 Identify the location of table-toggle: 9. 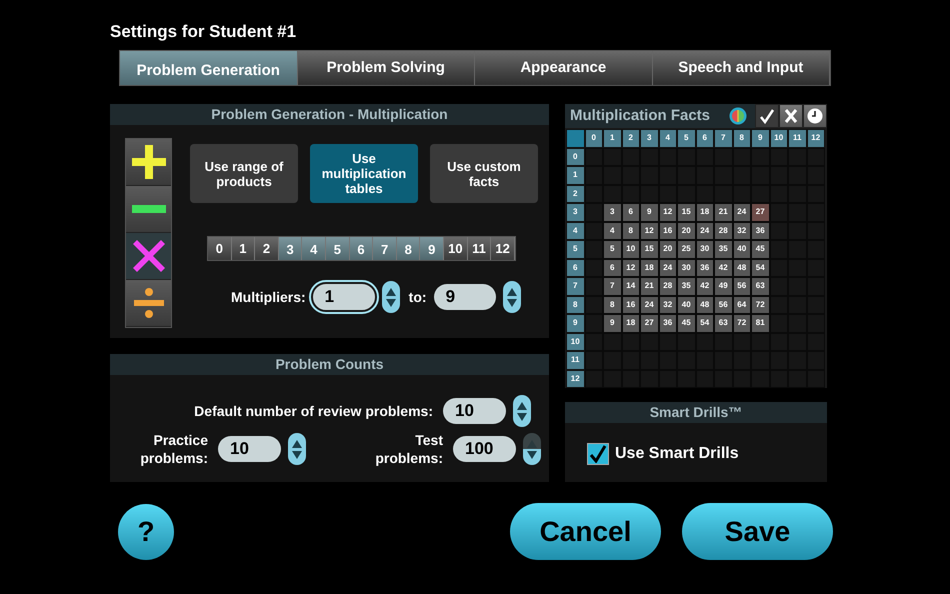
(432, 248).